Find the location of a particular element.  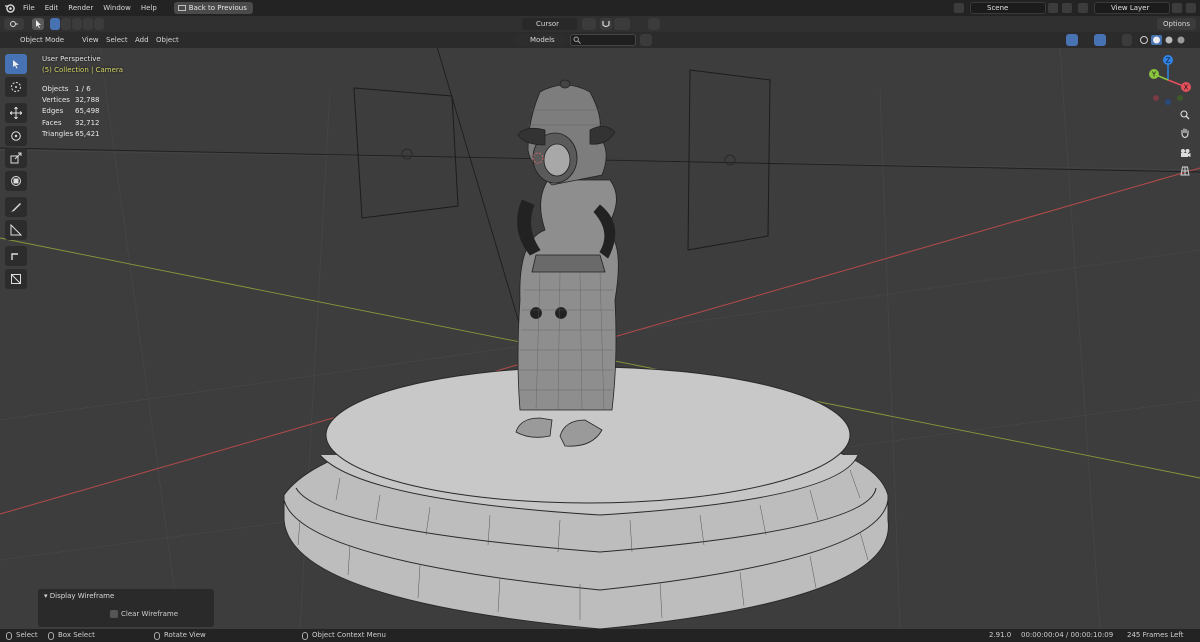

menu-edit: Edit is located at coordinates (52, 8).